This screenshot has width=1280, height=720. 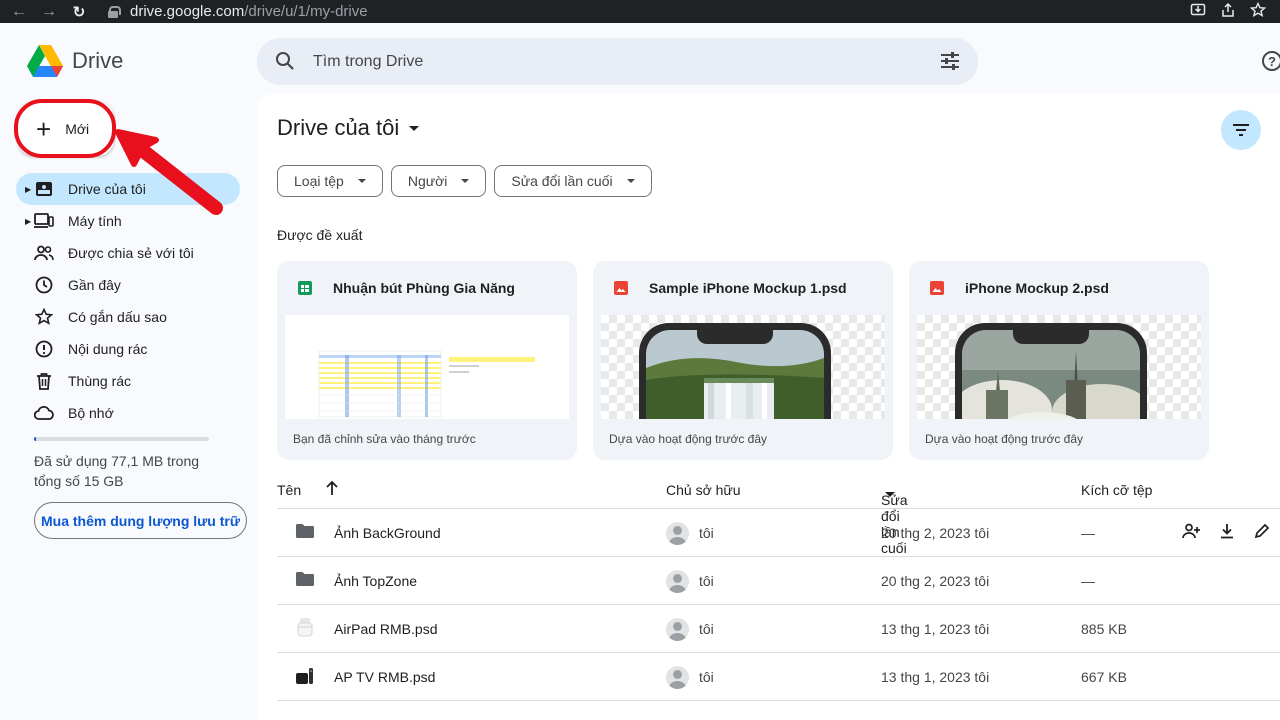 I want to click on sidebar-item-label: Có gắn dấu sao, so click(x=117, y=317).